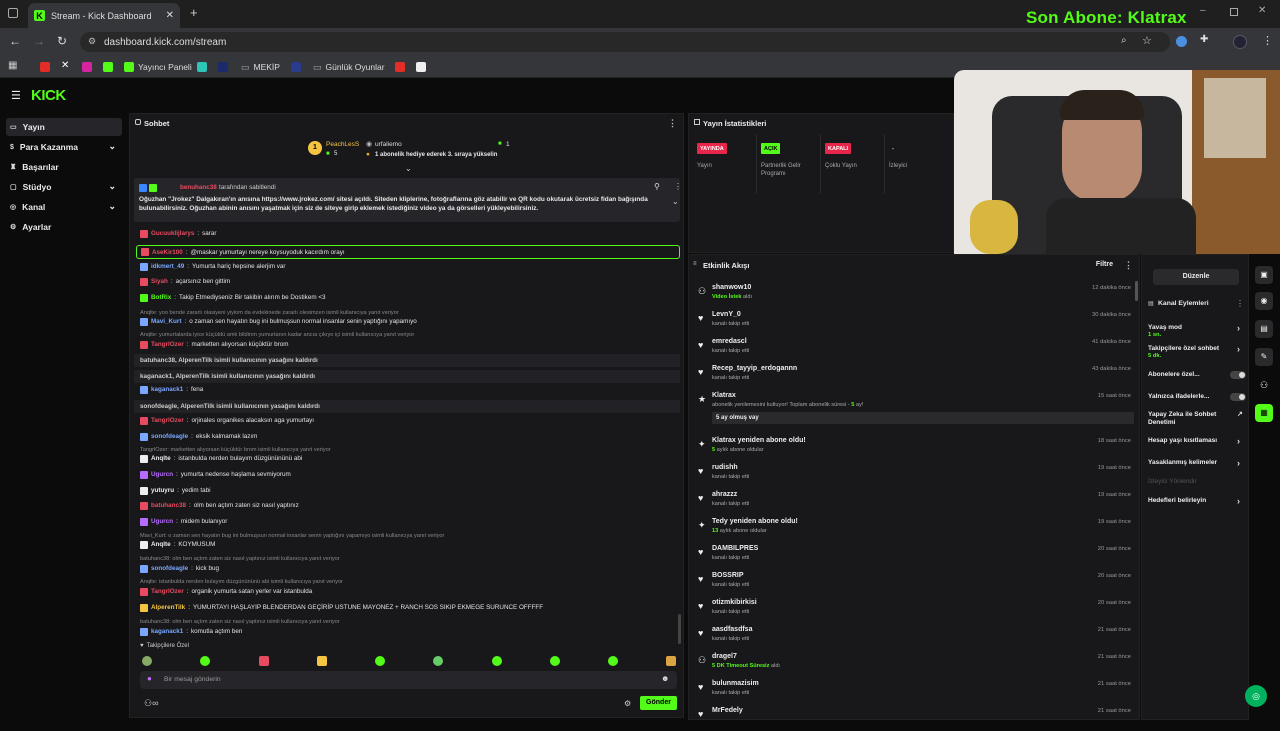 This screenshot has width=1280, height=731. I want to click on activity-username: shanwow10, so click(731, 287).